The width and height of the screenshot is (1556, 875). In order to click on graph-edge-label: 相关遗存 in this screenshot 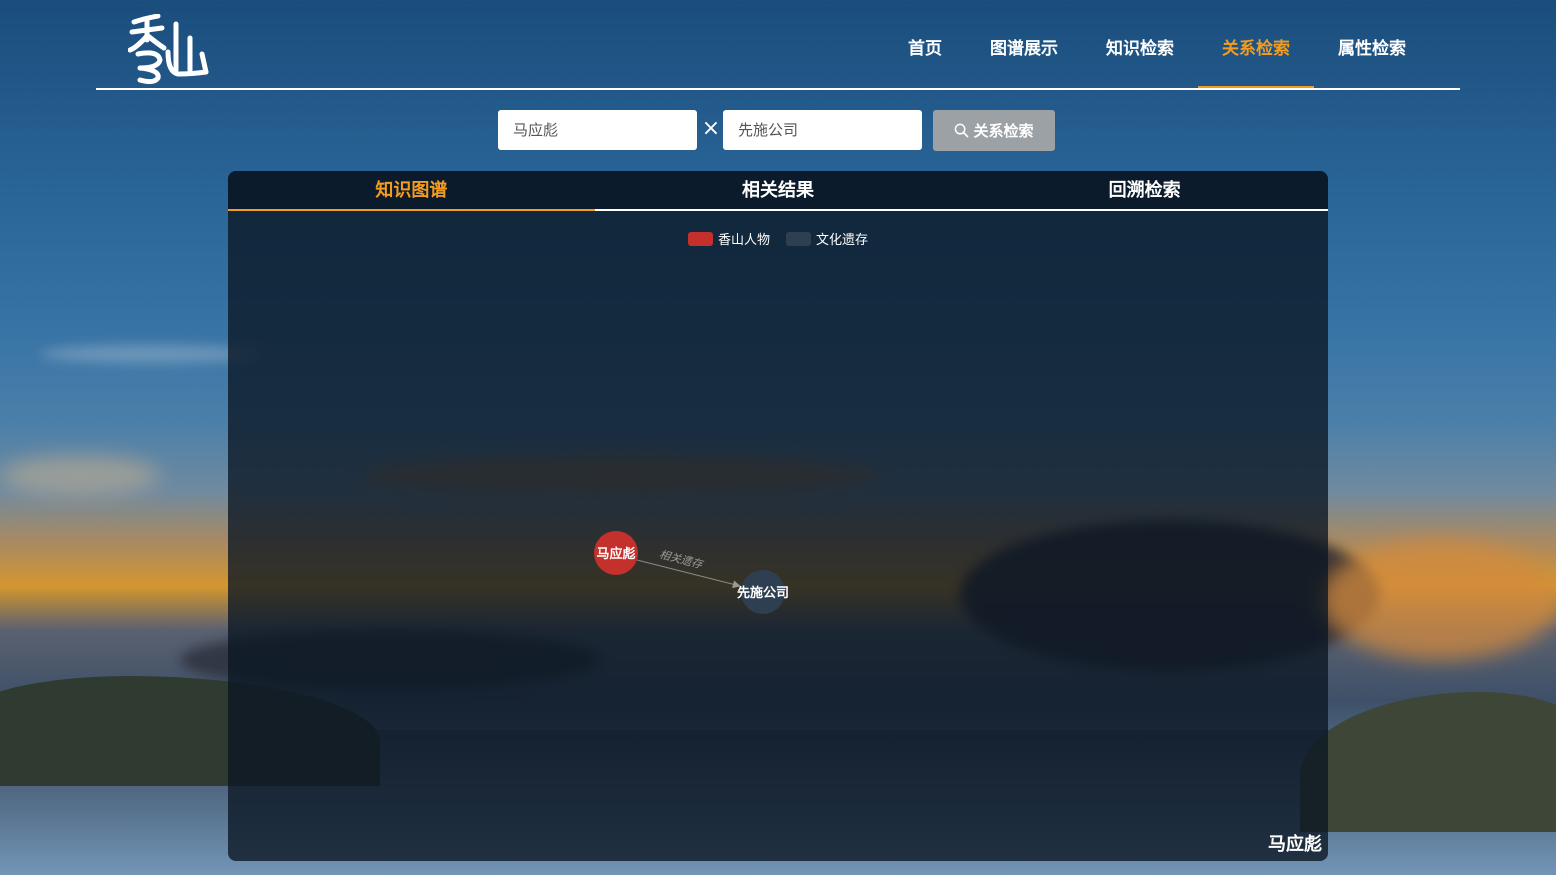, I will do `click(682, 560)`.